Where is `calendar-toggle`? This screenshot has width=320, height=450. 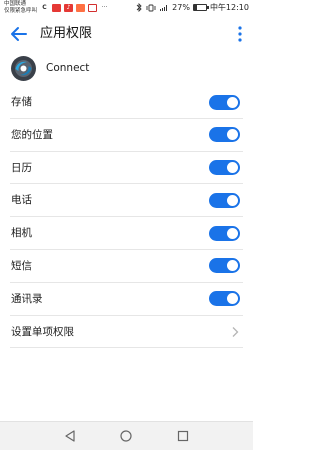 calendar-toggle is located at coordinates (224, 168).